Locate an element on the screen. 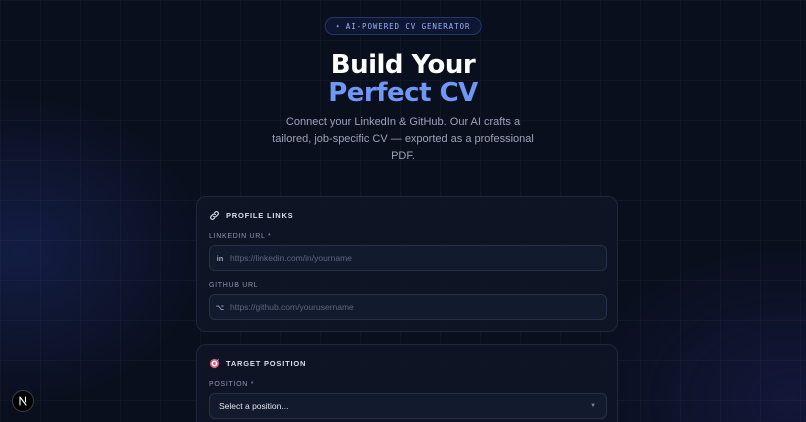 This screenshot has width=806, height=422. target-position-heading: TARGET POSITION is located at coordinates (266, 363).